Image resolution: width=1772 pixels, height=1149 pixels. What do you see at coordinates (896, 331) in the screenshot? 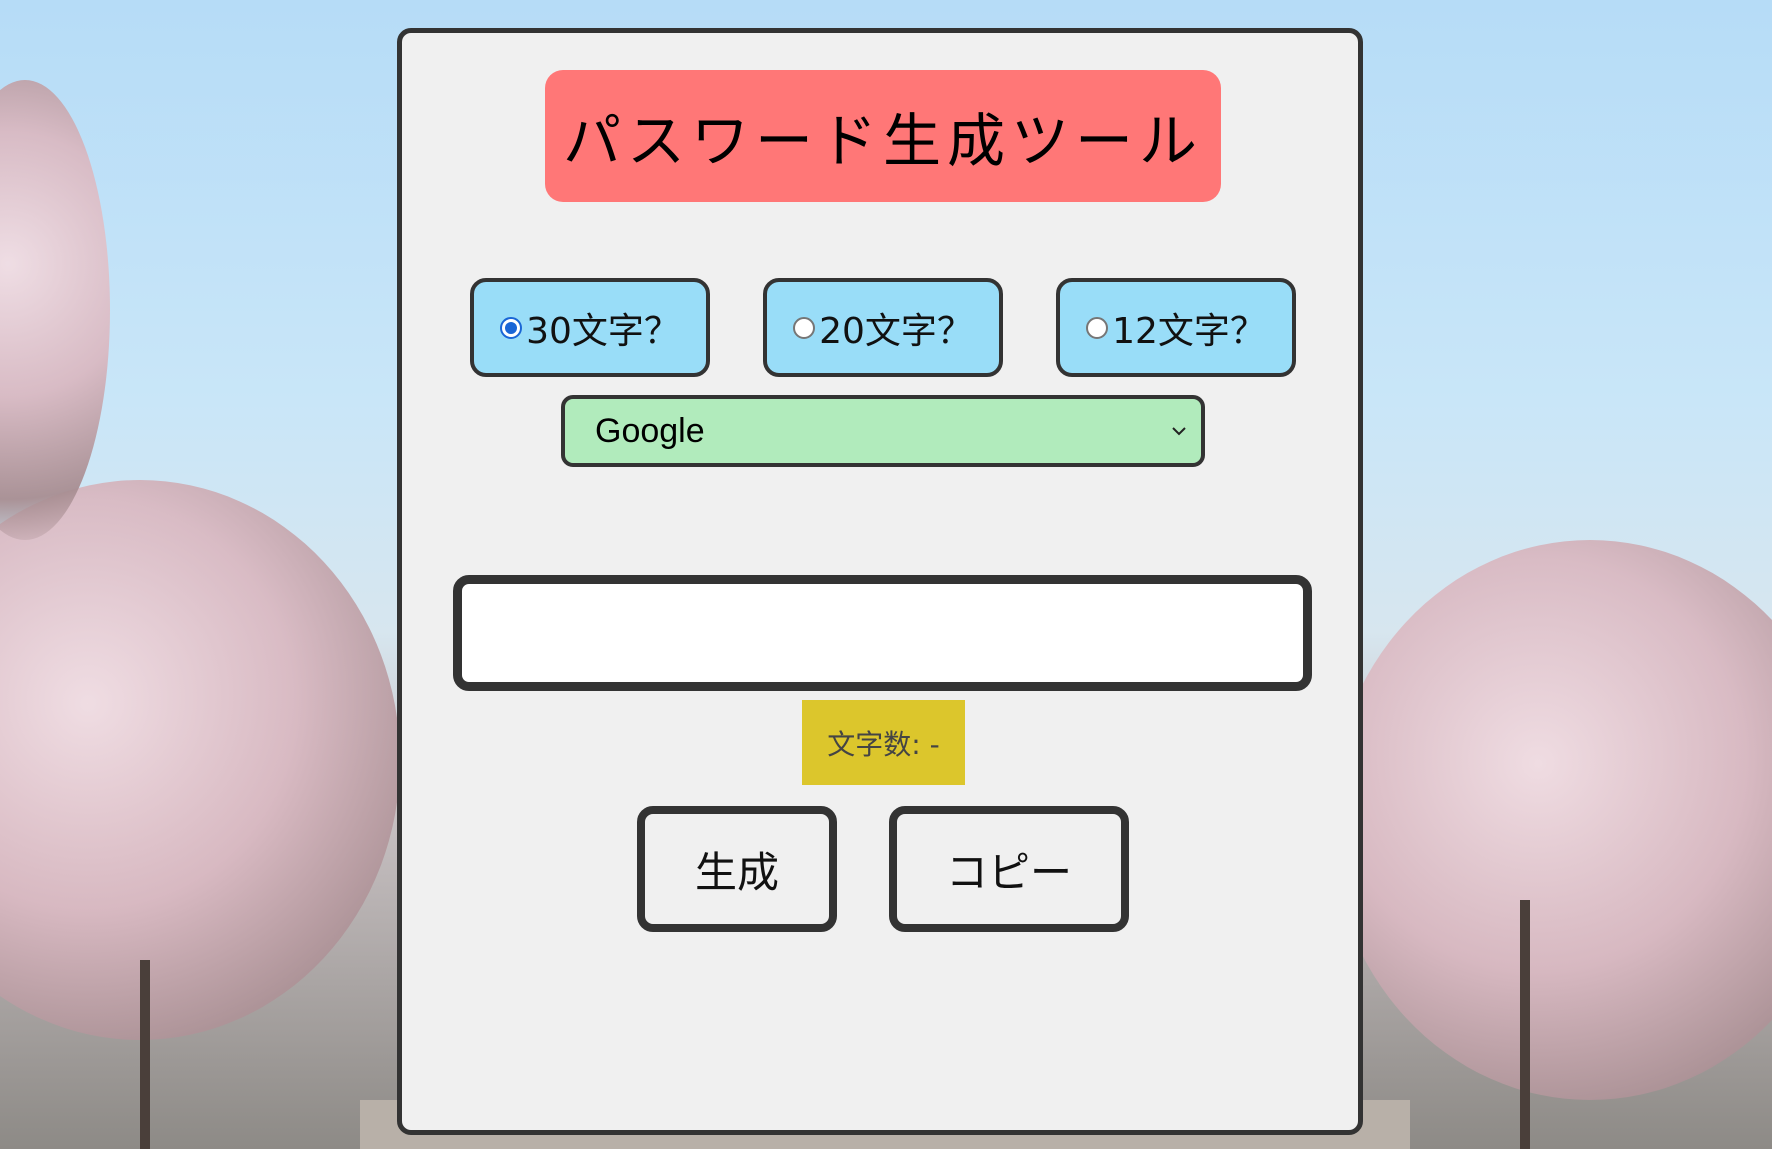
I see `option-20-chars-label: 20文字？` at bounding box center [896, 331].